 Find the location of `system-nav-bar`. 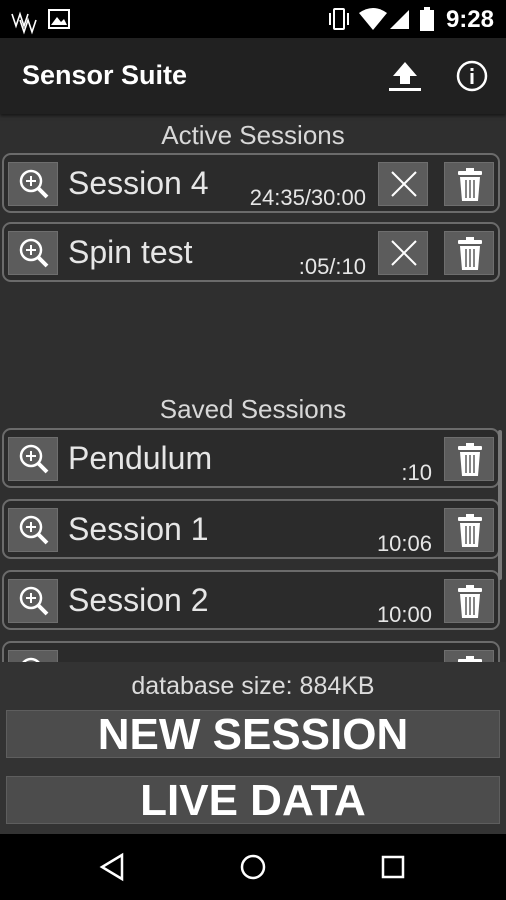

system-nav-bar is located at coordinates (253, 867).